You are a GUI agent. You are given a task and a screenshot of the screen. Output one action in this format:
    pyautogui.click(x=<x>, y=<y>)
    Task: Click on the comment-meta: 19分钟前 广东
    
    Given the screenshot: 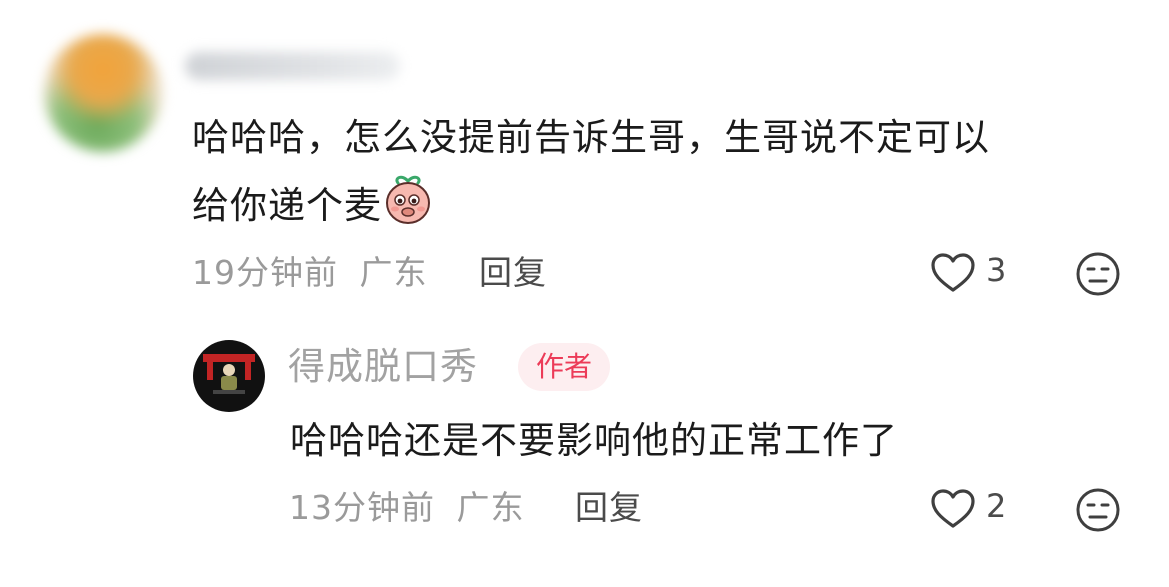 What is the action you would take?
    pyautogui.click(x=310, y=273)
    